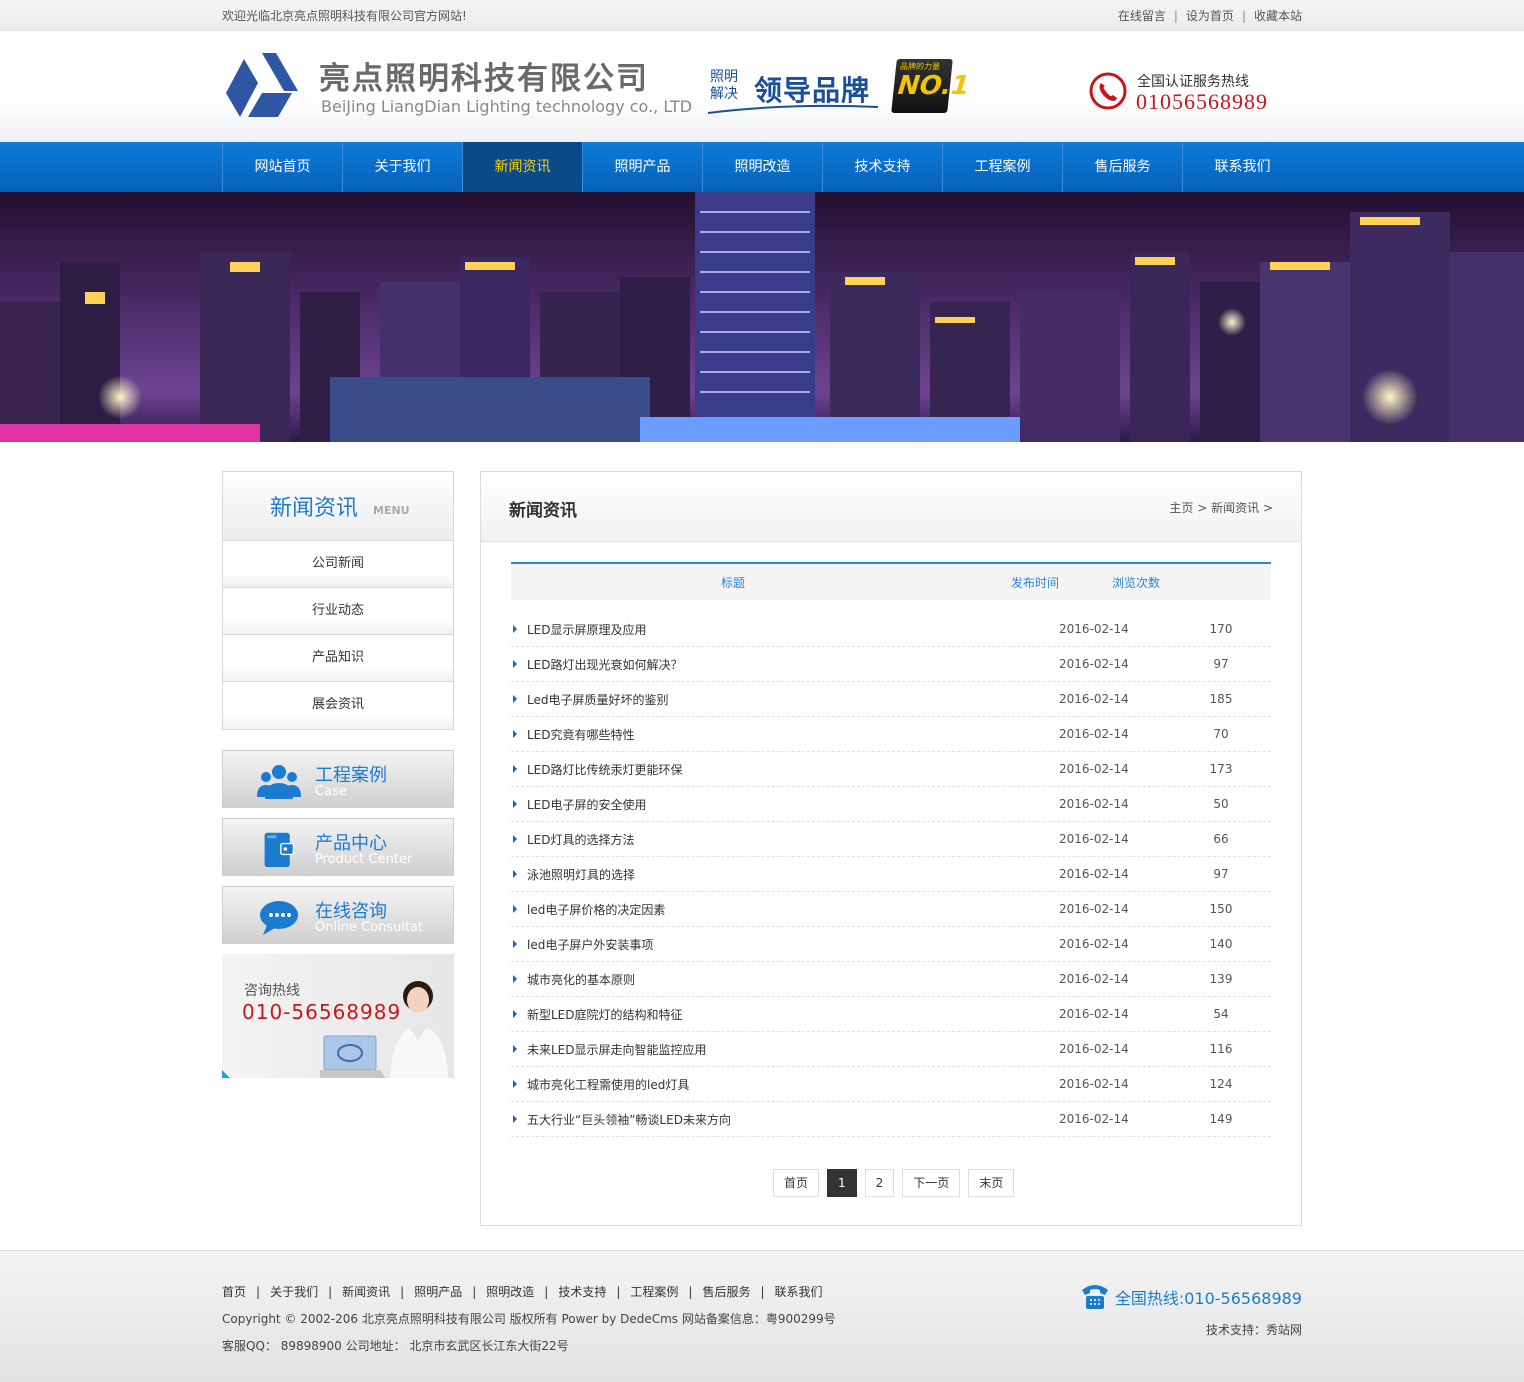 The height and width of the screenshot is (1382, 1524). What do you see at coordinates (338, 611) in the screenshot?
I see `sidebar-item-industry-news: 行业动态` at bounding box center [338, 611].